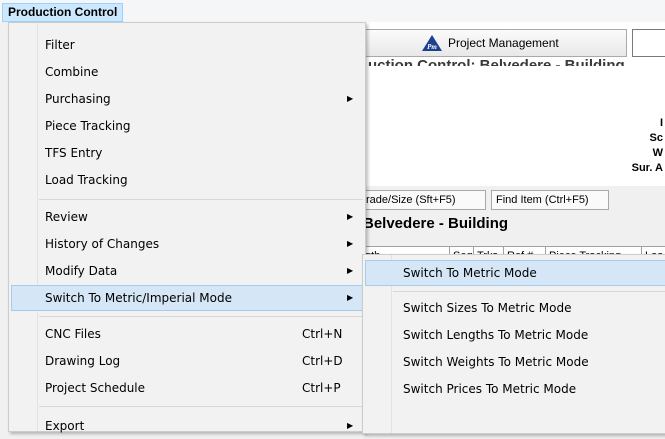 This screenshot has width=665, height=439. I want to click on menu-item-label: Purchasing, so click(78, 99).